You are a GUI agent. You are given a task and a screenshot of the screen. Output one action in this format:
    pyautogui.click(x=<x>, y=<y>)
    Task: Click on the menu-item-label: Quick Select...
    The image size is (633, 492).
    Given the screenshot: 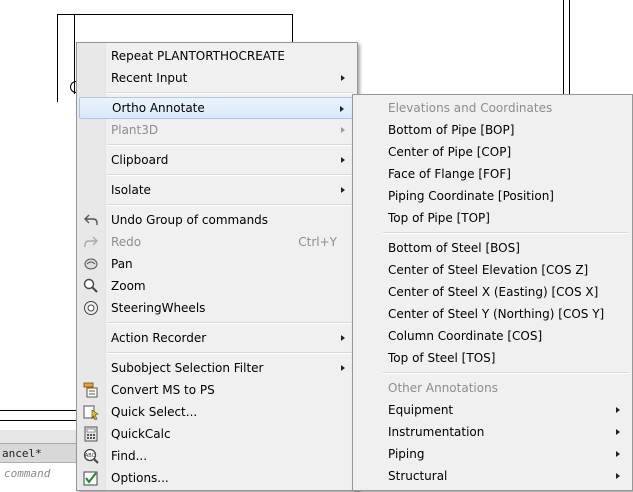 What is the action you would take?
    pyautogui.click(x=154, y=412)
    